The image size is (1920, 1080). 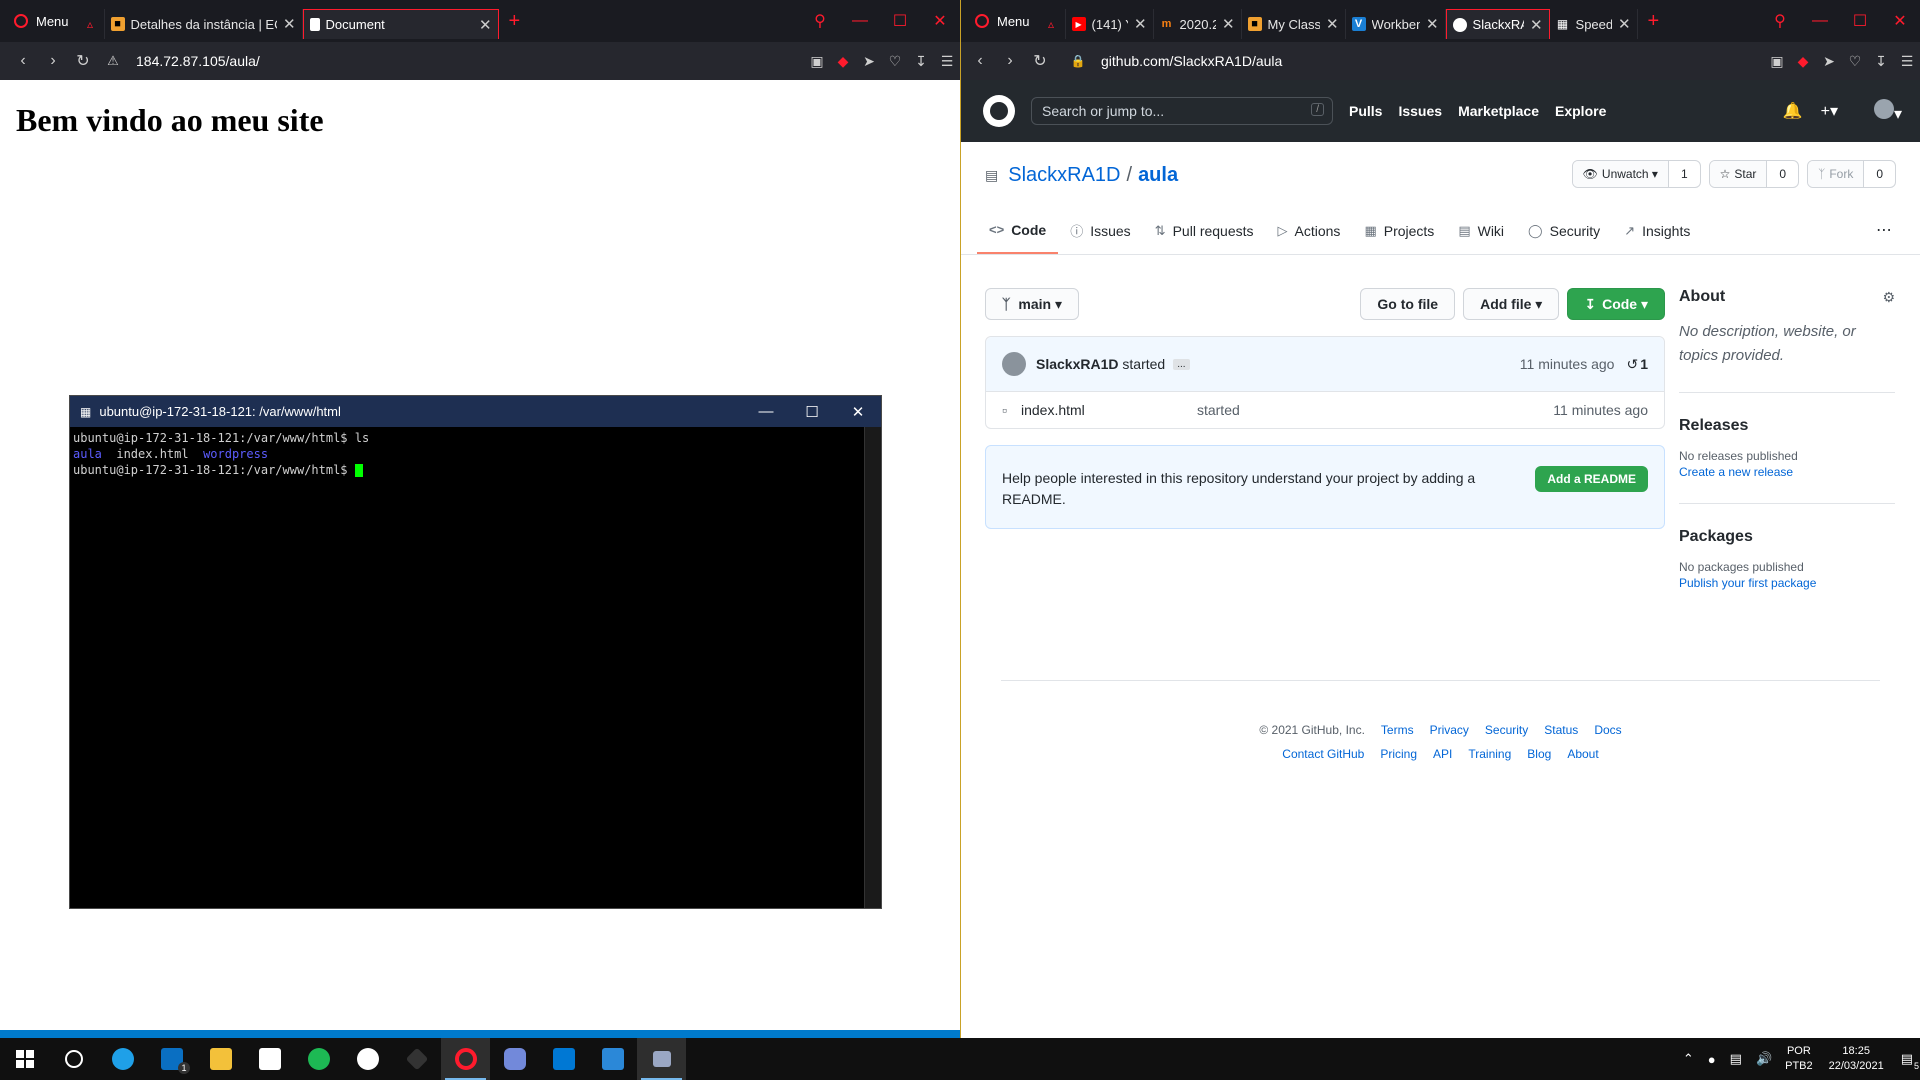 What do you see at coordinates (843, 61) in the screenshot?
I see `adblock-shield-icon: ◆` at bounding box center [843, 61].